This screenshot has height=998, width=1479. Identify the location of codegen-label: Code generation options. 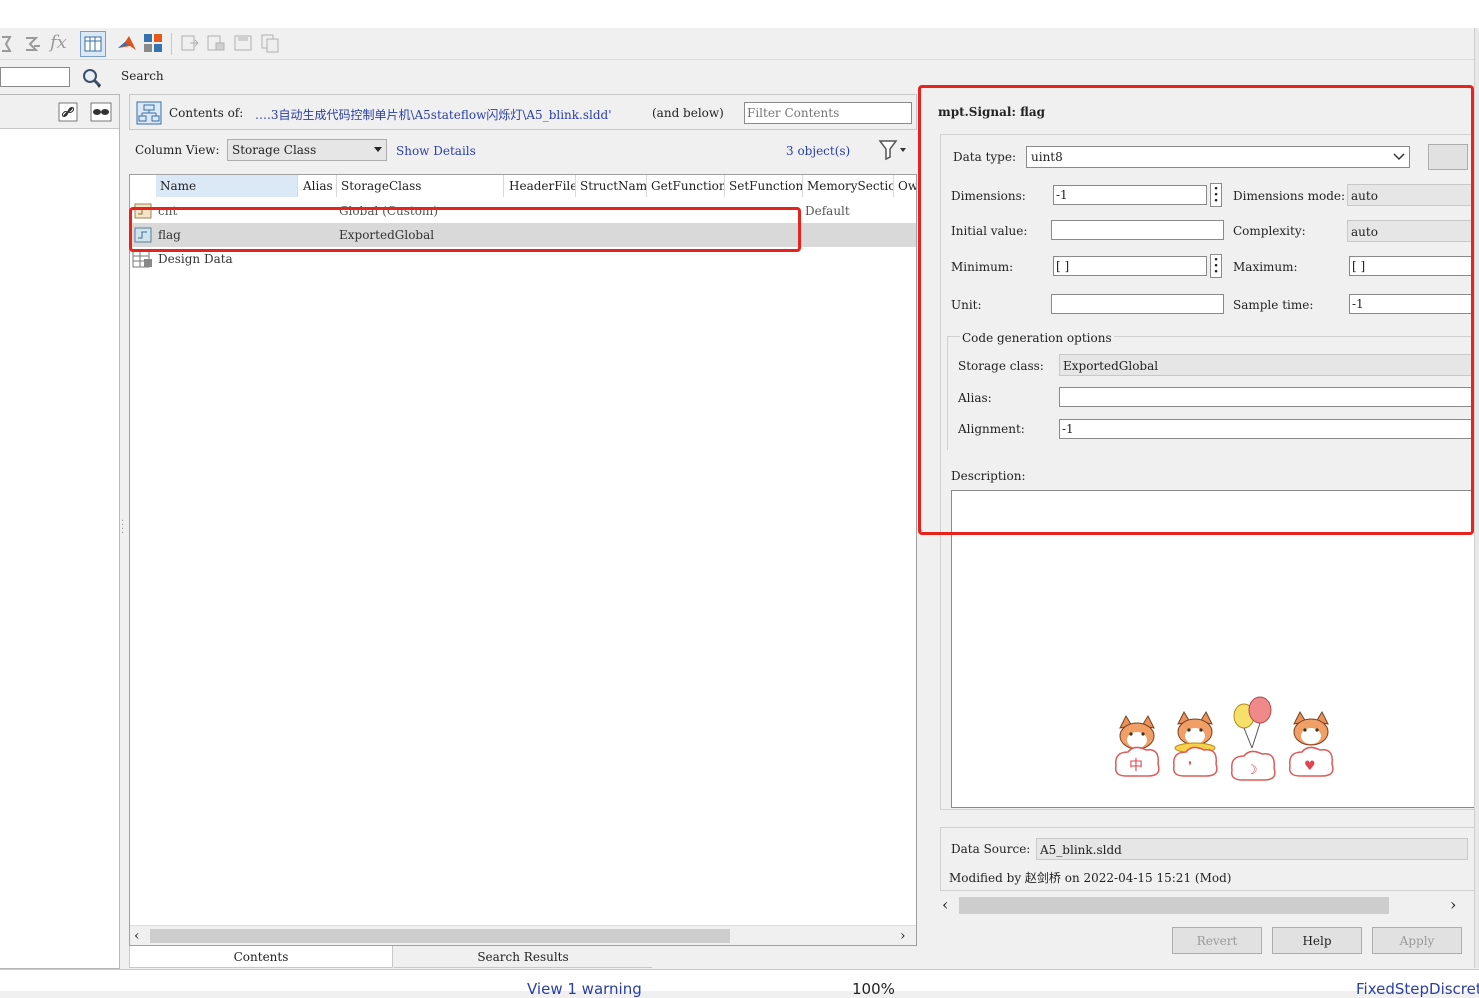
(1037, 338).